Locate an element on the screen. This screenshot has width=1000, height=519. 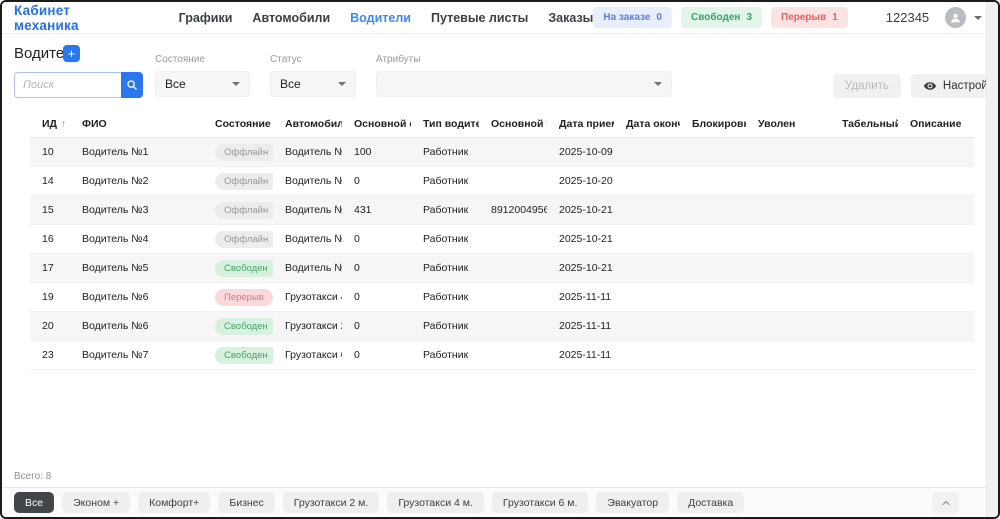
status-badge: Перерыв 1 is located at coordinates (809, 17).